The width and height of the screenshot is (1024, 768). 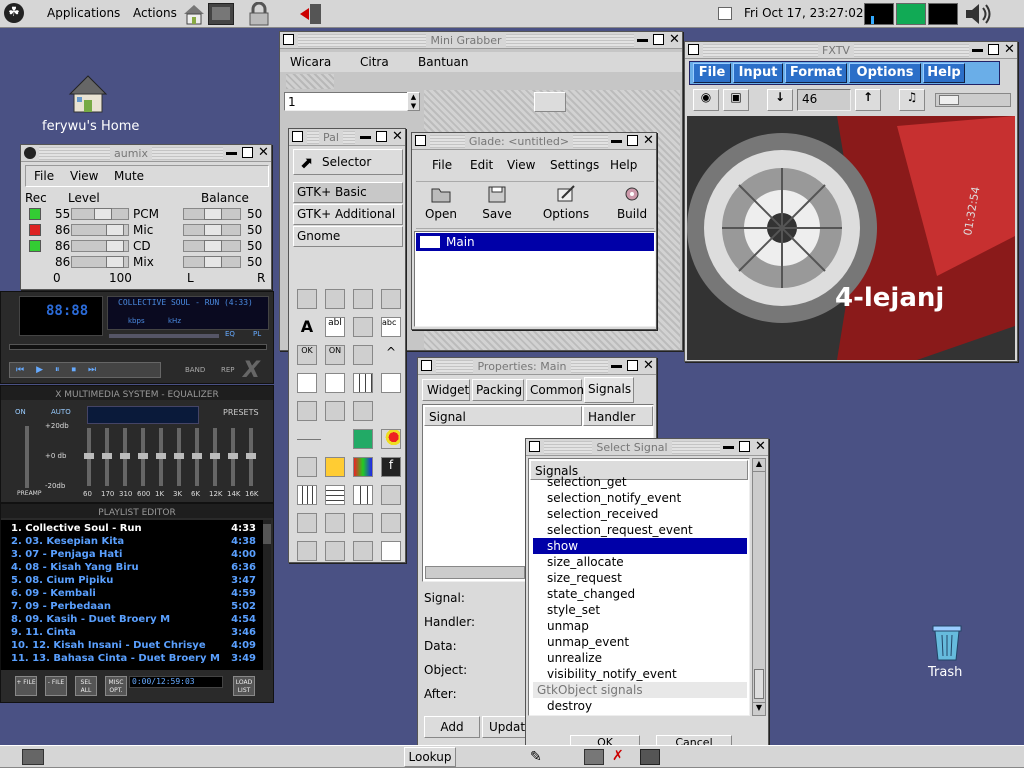 What do you see at coordinates (27, 457) in the screenshot?
I see `preamp-slider` at bounding box center [27, 457].